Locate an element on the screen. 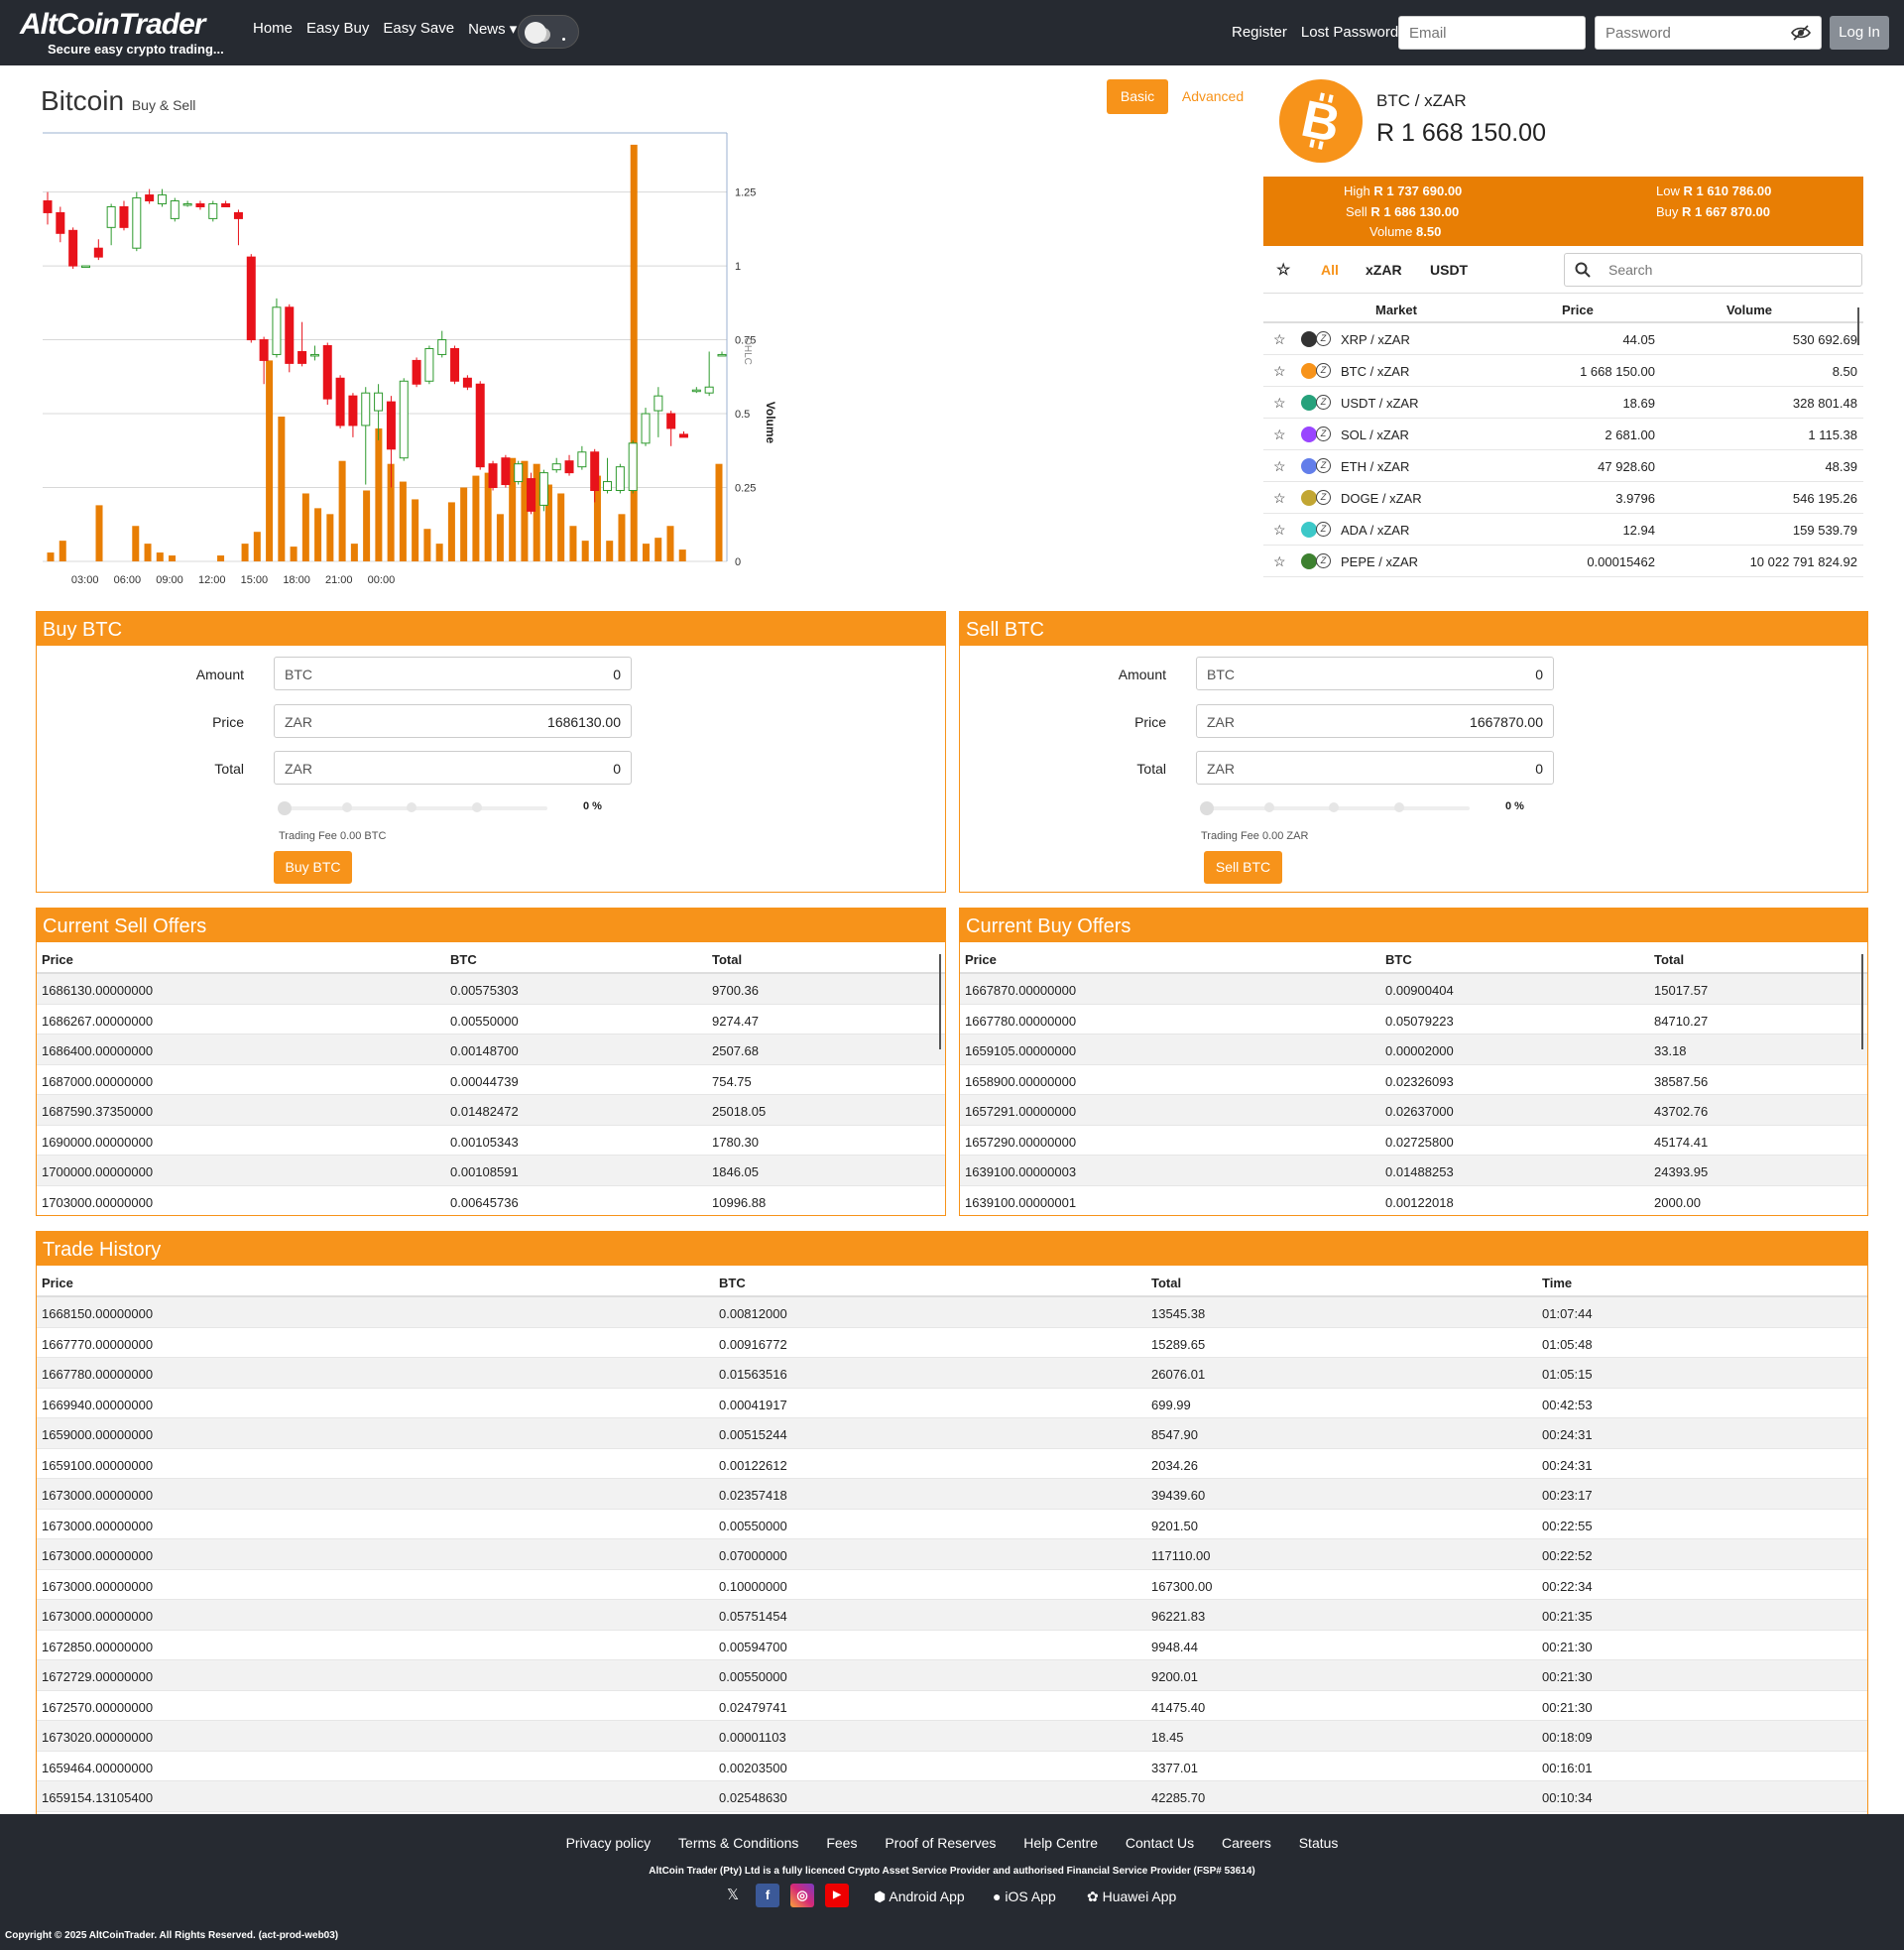  sell-offers-scrollbar is located at coordinates (940, 1002).